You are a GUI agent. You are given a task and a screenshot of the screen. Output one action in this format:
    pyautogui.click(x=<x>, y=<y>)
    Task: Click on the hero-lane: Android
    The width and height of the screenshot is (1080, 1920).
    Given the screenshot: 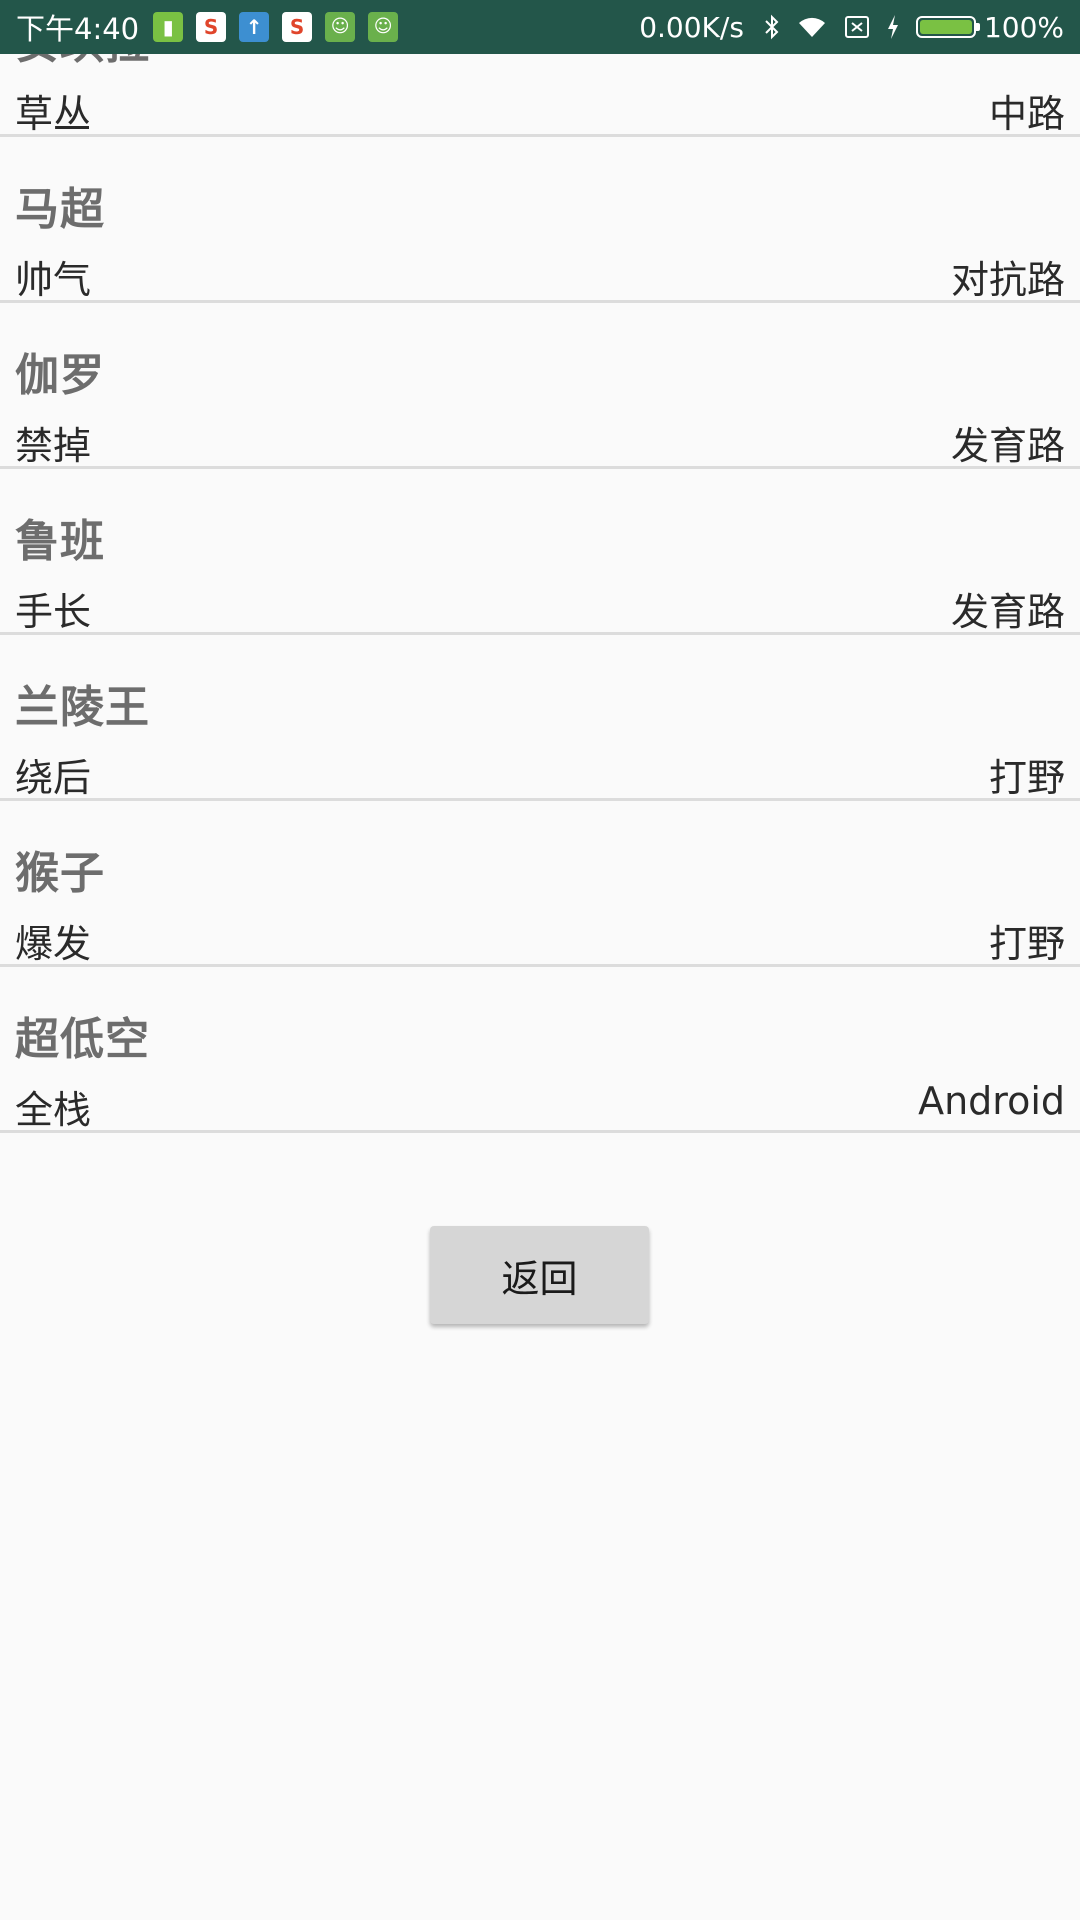 What is the action you would take?
    pyautogui.click(x=991, y=1101)
    